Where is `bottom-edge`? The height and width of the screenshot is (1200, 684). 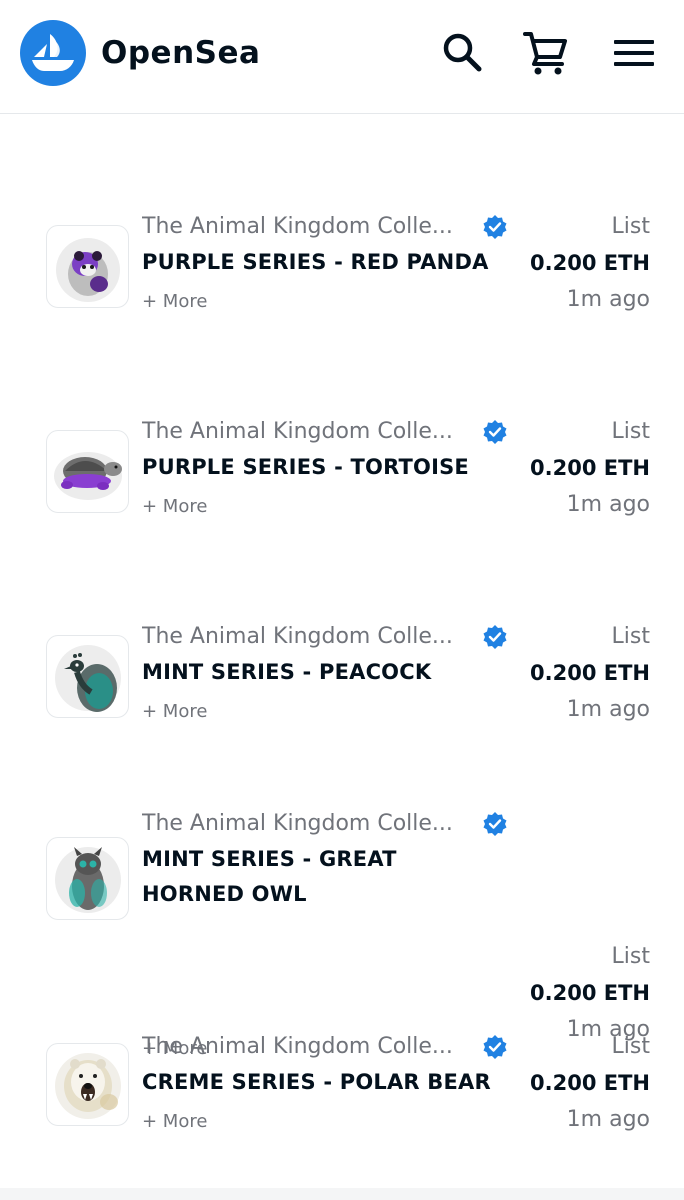 bottom-edge is located at coordinates (342, 1194).